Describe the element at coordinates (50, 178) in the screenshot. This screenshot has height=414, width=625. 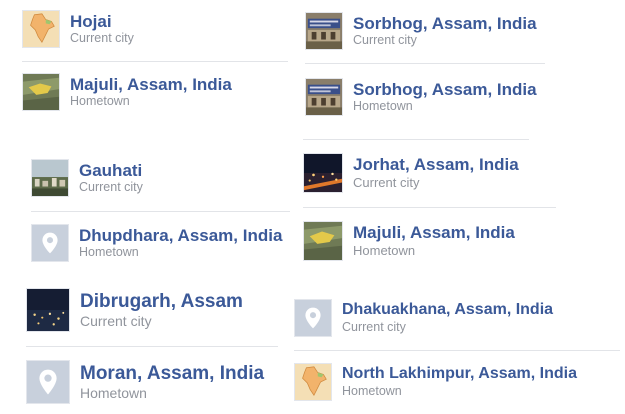
I see `city-photo-thumbnail` at that location.